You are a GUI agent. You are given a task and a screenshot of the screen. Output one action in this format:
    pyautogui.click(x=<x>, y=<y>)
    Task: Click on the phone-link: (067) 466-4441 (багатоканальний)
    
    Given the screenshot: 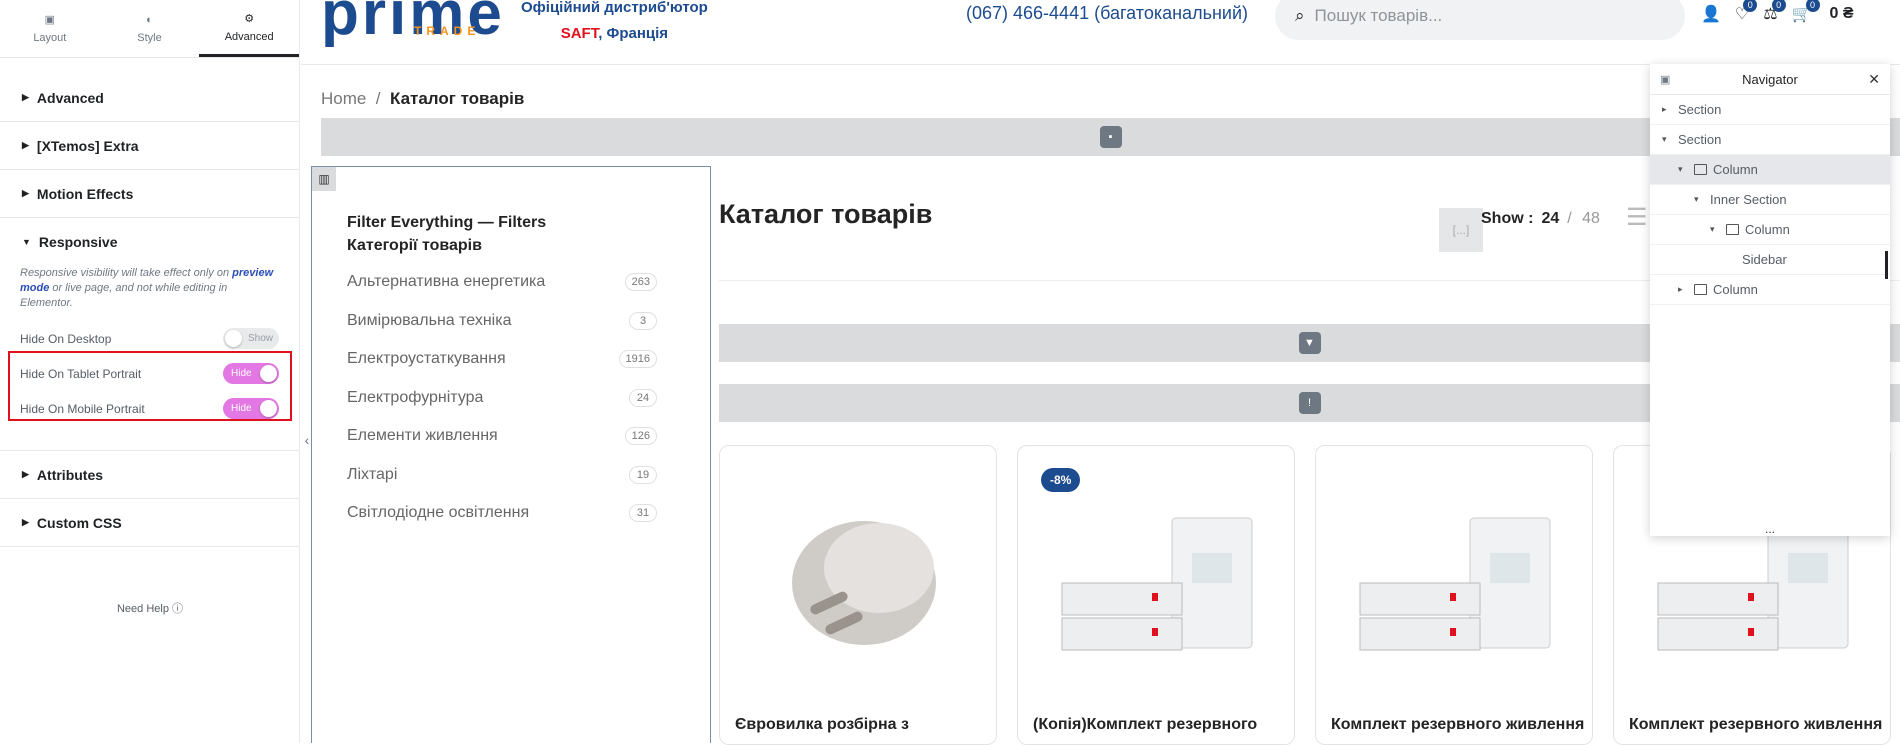 What is the action you would take?
    pyautogui.click(x=1107, y=13)
    